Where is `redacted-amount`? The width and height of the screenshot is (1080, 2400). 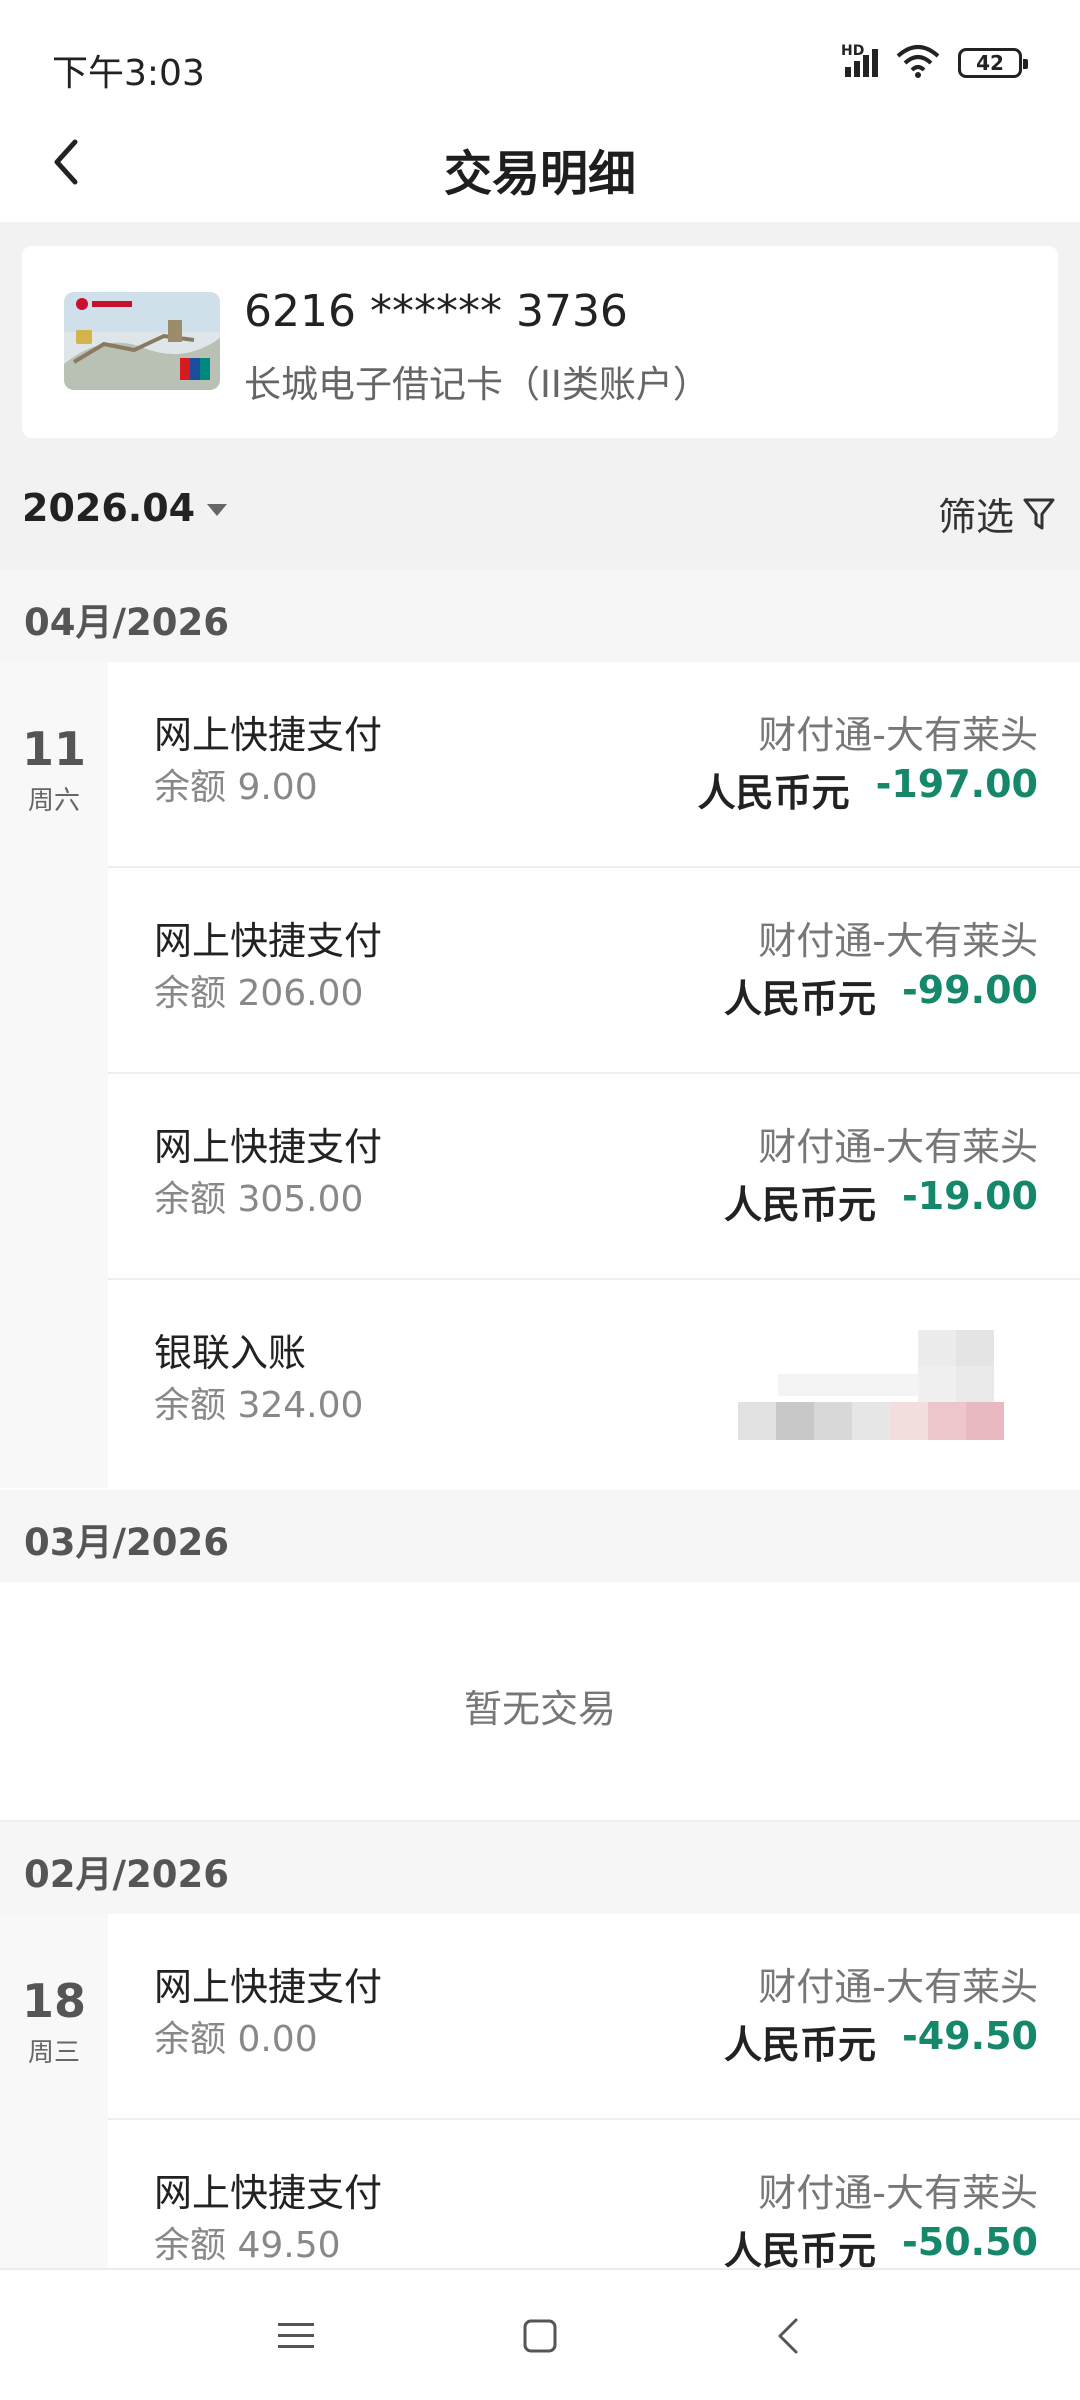
redacted-amount is located at coordinates (888, 1385).